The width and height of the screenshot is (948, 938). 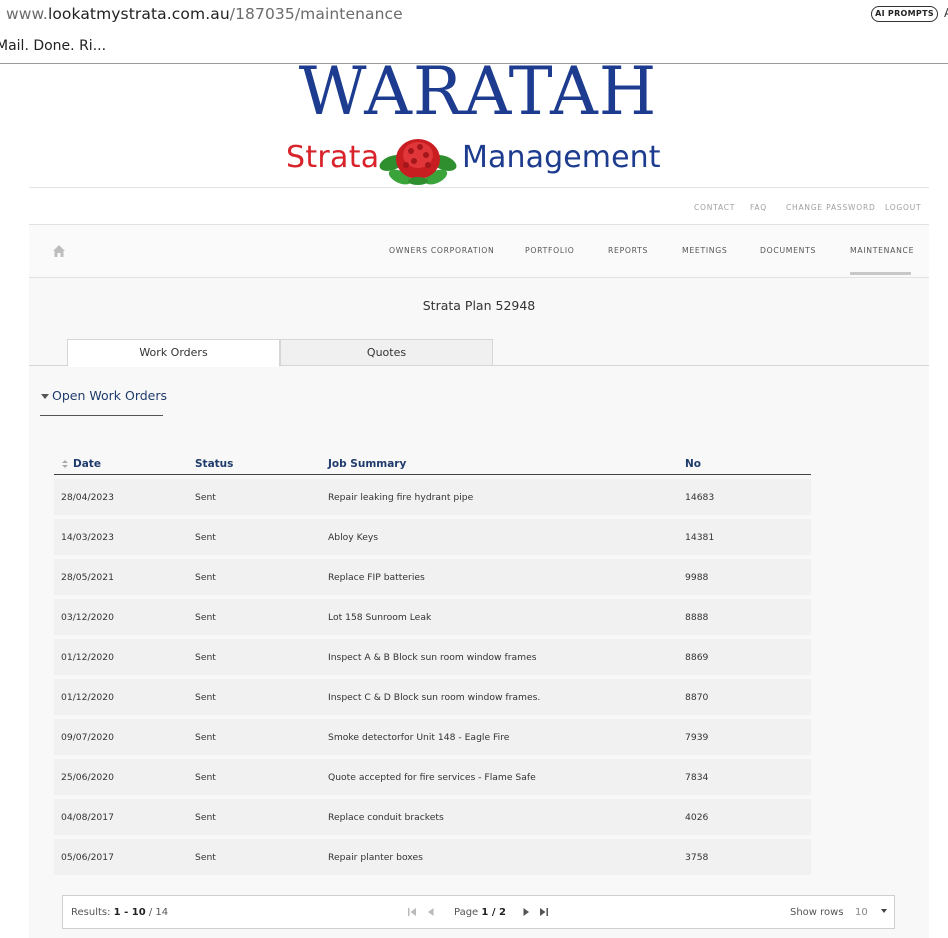 What do you see at coordinates (124, 777) in the screenshot?
I see `cell-date: 25/06/2020` at bounding box center [124, 777].